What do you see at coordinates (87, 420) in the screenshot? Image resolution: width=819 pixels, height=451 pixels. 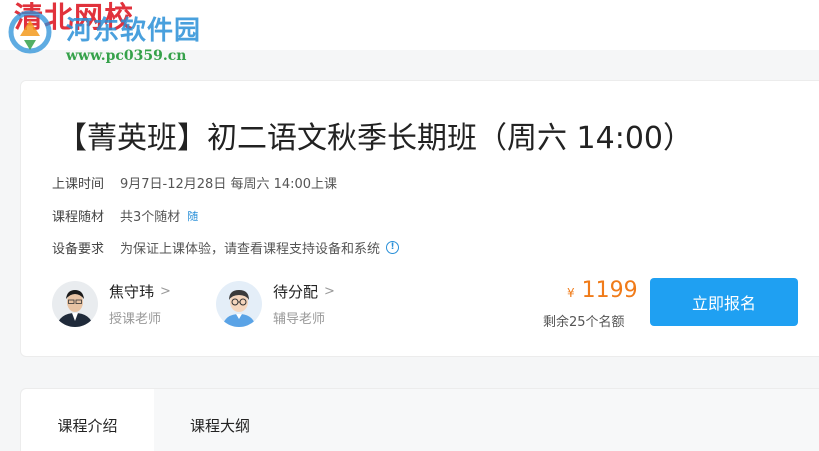 I see `tab-course-intro: 课程介绍` at bounding box center [87, 420].